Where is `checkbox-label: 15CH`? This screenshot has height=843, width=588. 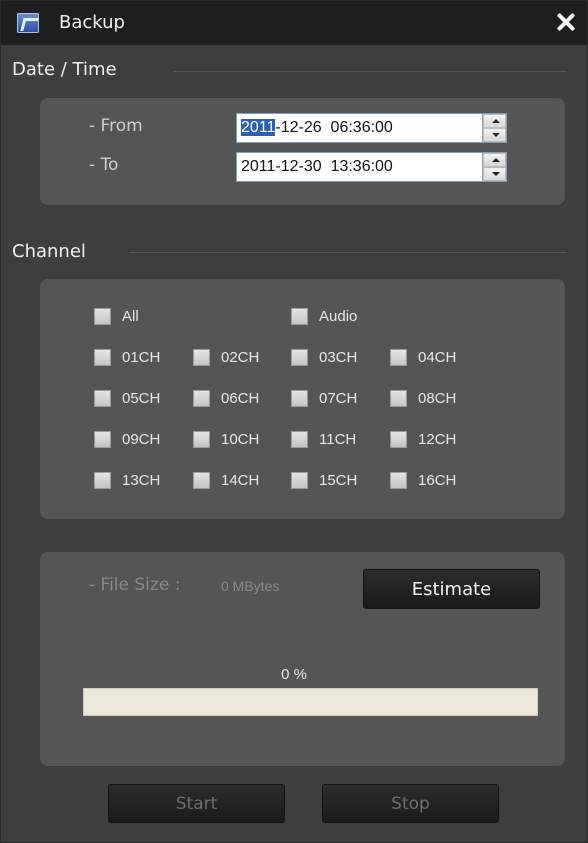 checkbox-label: 15CH is located at coordinates (338, 480).